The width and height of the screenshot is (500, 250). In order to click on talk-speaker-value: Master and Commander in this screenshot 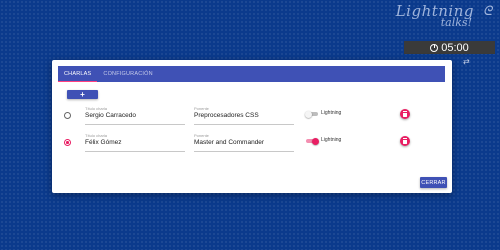, I will do `click(229, 142)`.